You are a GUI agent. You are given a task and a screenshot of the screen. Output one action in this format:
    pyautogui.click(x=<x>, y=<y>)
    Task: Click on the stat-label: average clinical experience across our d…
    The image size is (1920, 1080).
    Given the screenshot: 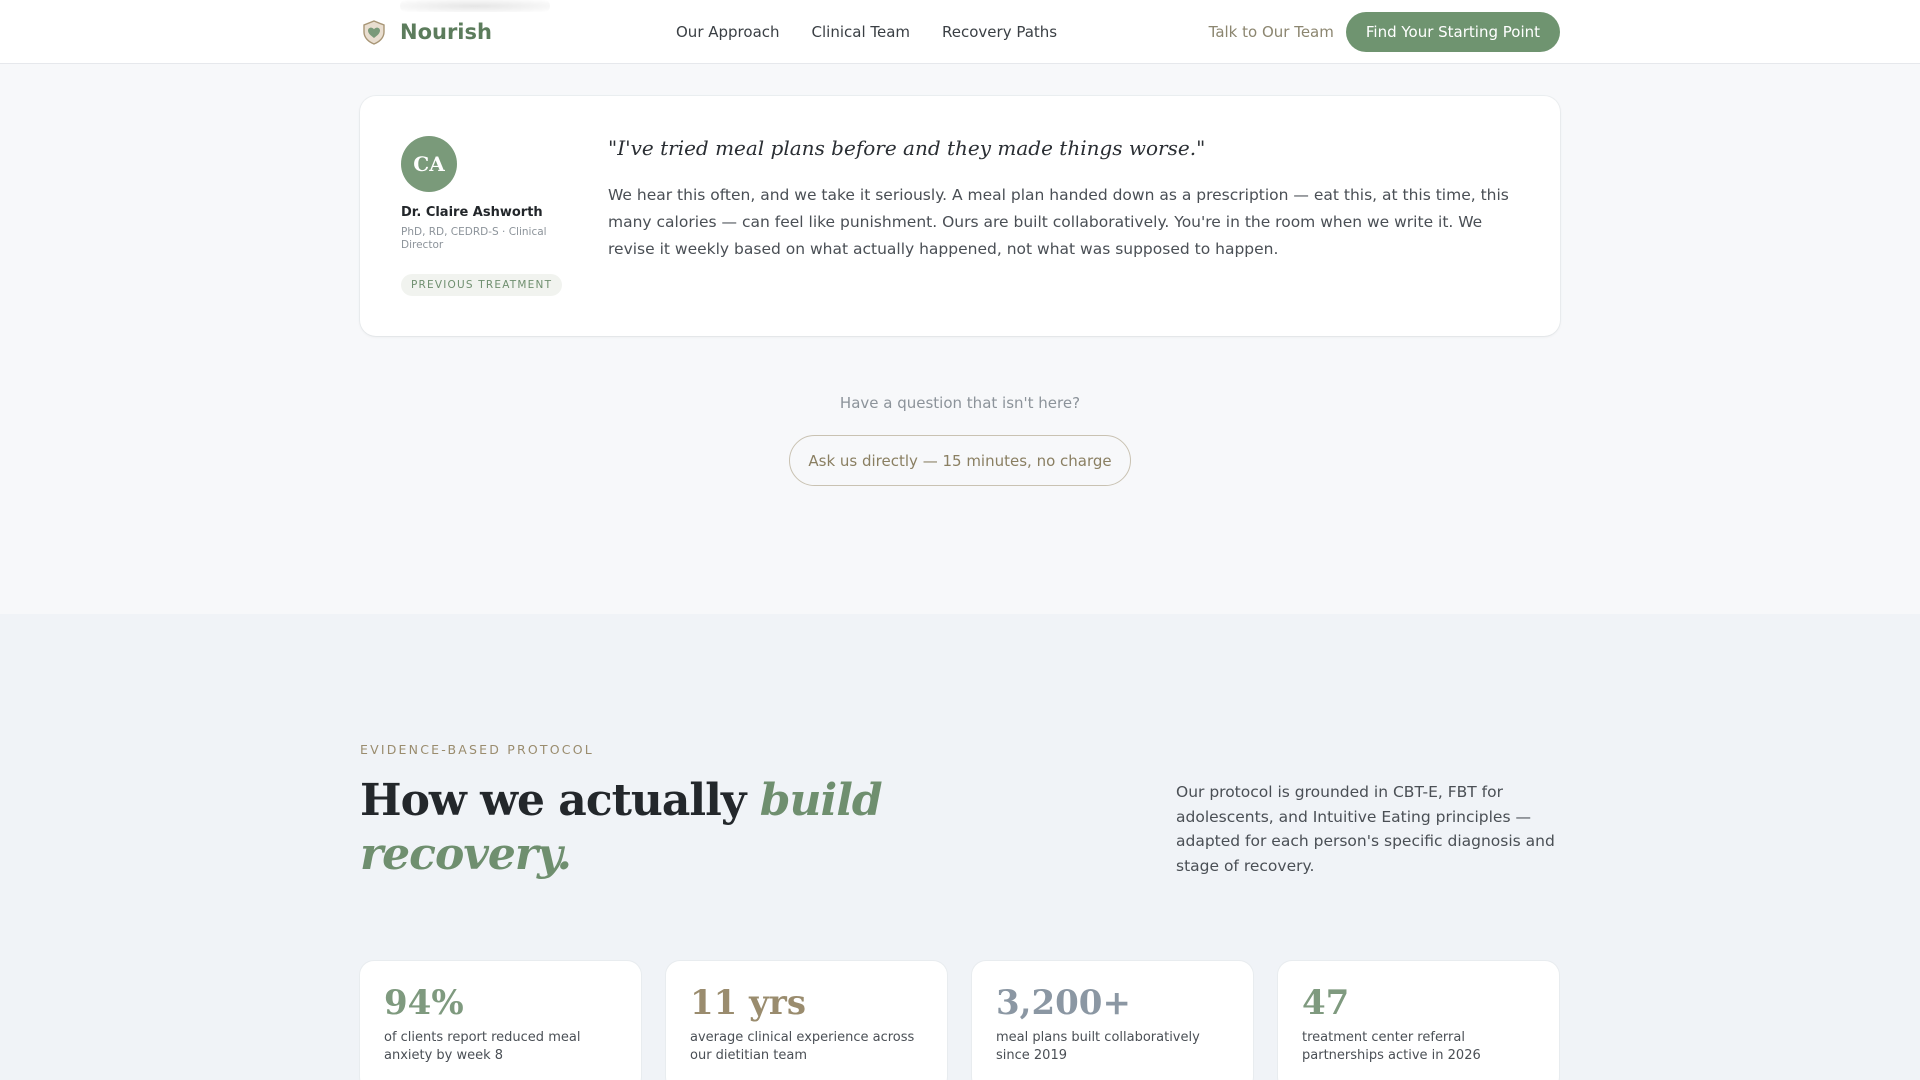 What is the action you would take?
    pyautogui.click(x=802, y=1046)
    